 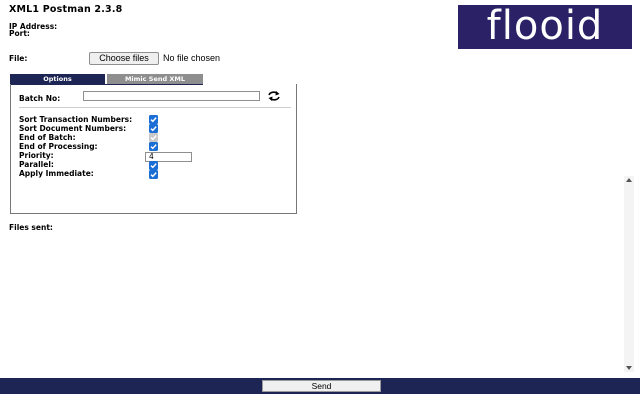 I want to click on file-label: File:, so click(x=18, y=58).